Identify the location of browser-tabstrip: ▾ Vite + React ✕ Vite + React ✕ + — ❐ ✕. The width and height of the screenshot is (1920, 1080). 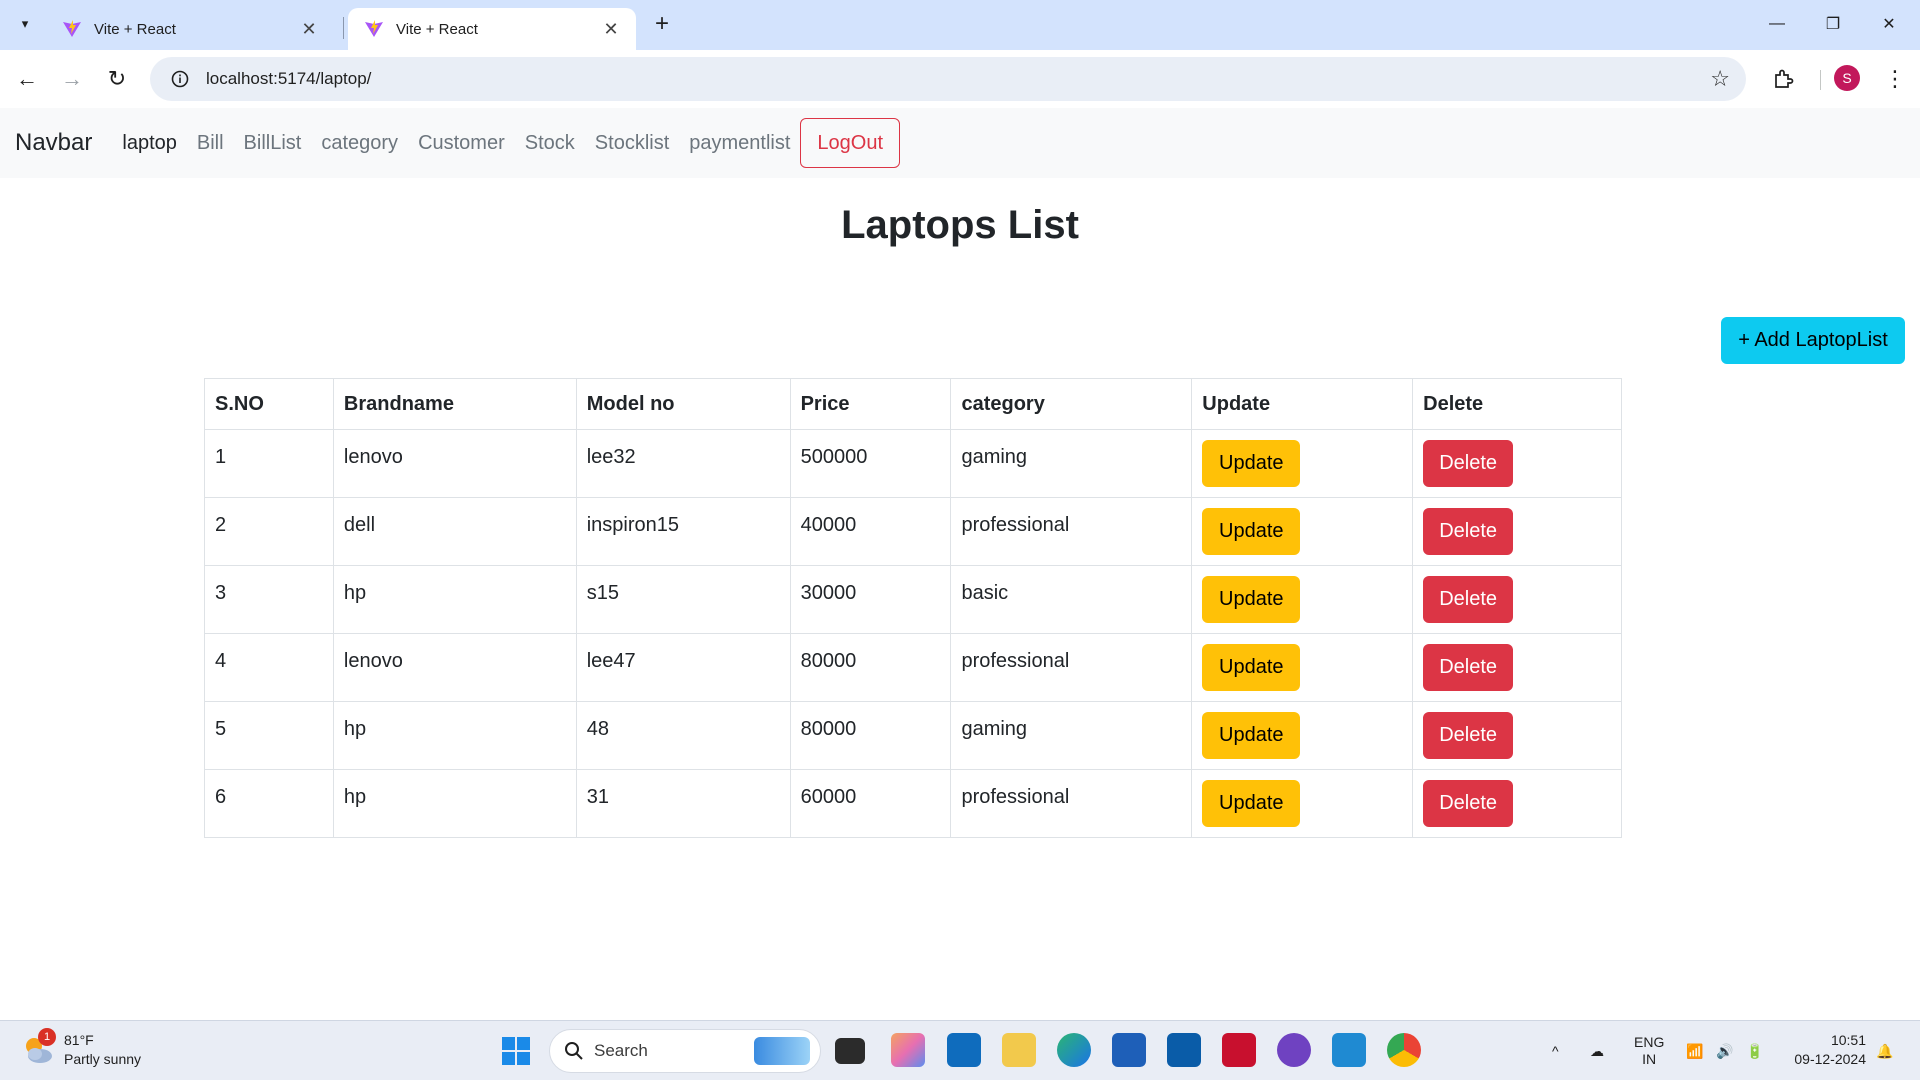
(960, 25).